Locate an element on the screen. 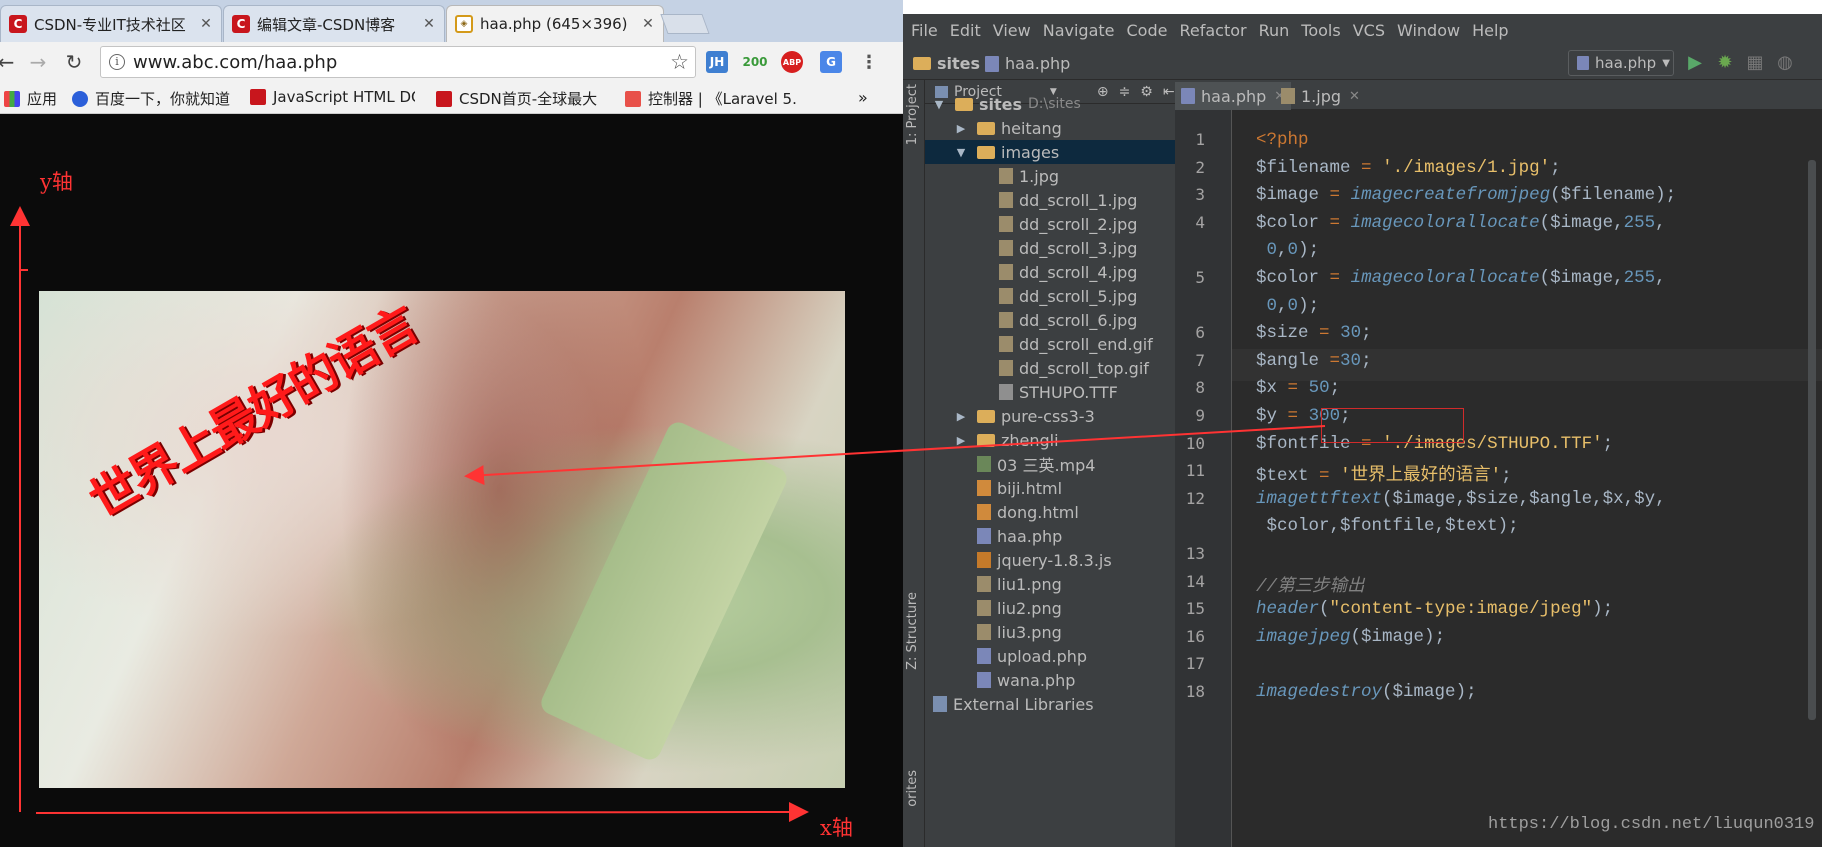 The image size is (1822, 847). tree-item: liu3.png is located at coordinates (1050, 632).